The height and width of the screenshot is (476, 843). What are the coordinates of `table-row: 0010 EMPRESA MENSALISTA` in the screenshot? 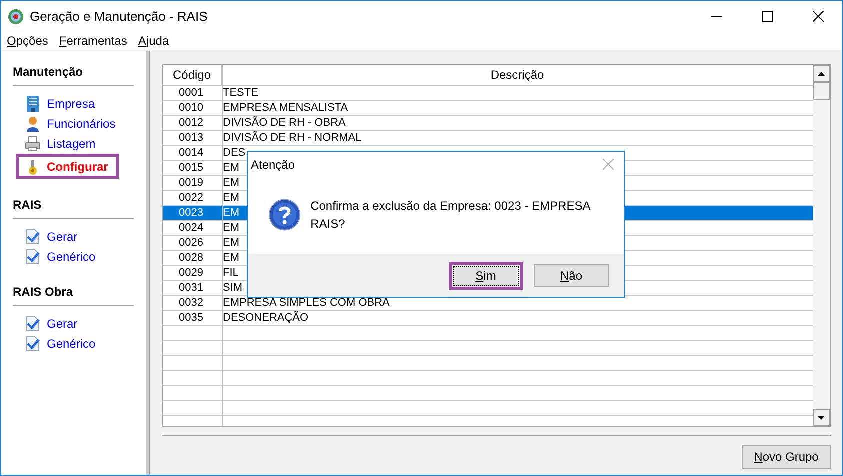 It's located at (488, 108).